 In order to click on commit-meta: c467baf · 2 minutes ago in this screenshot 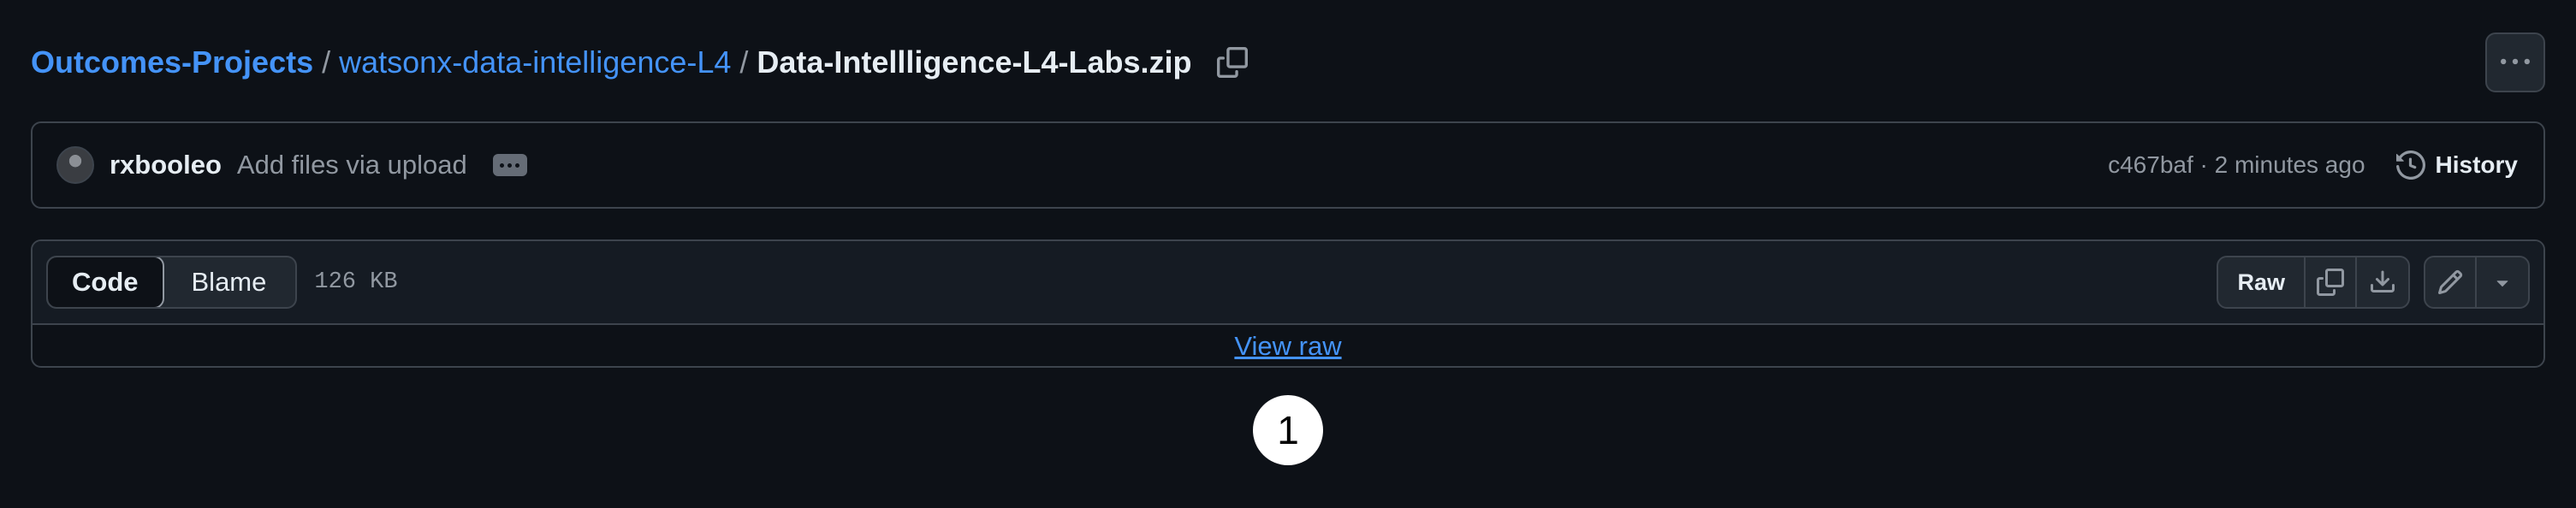, I will do `click(2236, 165)`.